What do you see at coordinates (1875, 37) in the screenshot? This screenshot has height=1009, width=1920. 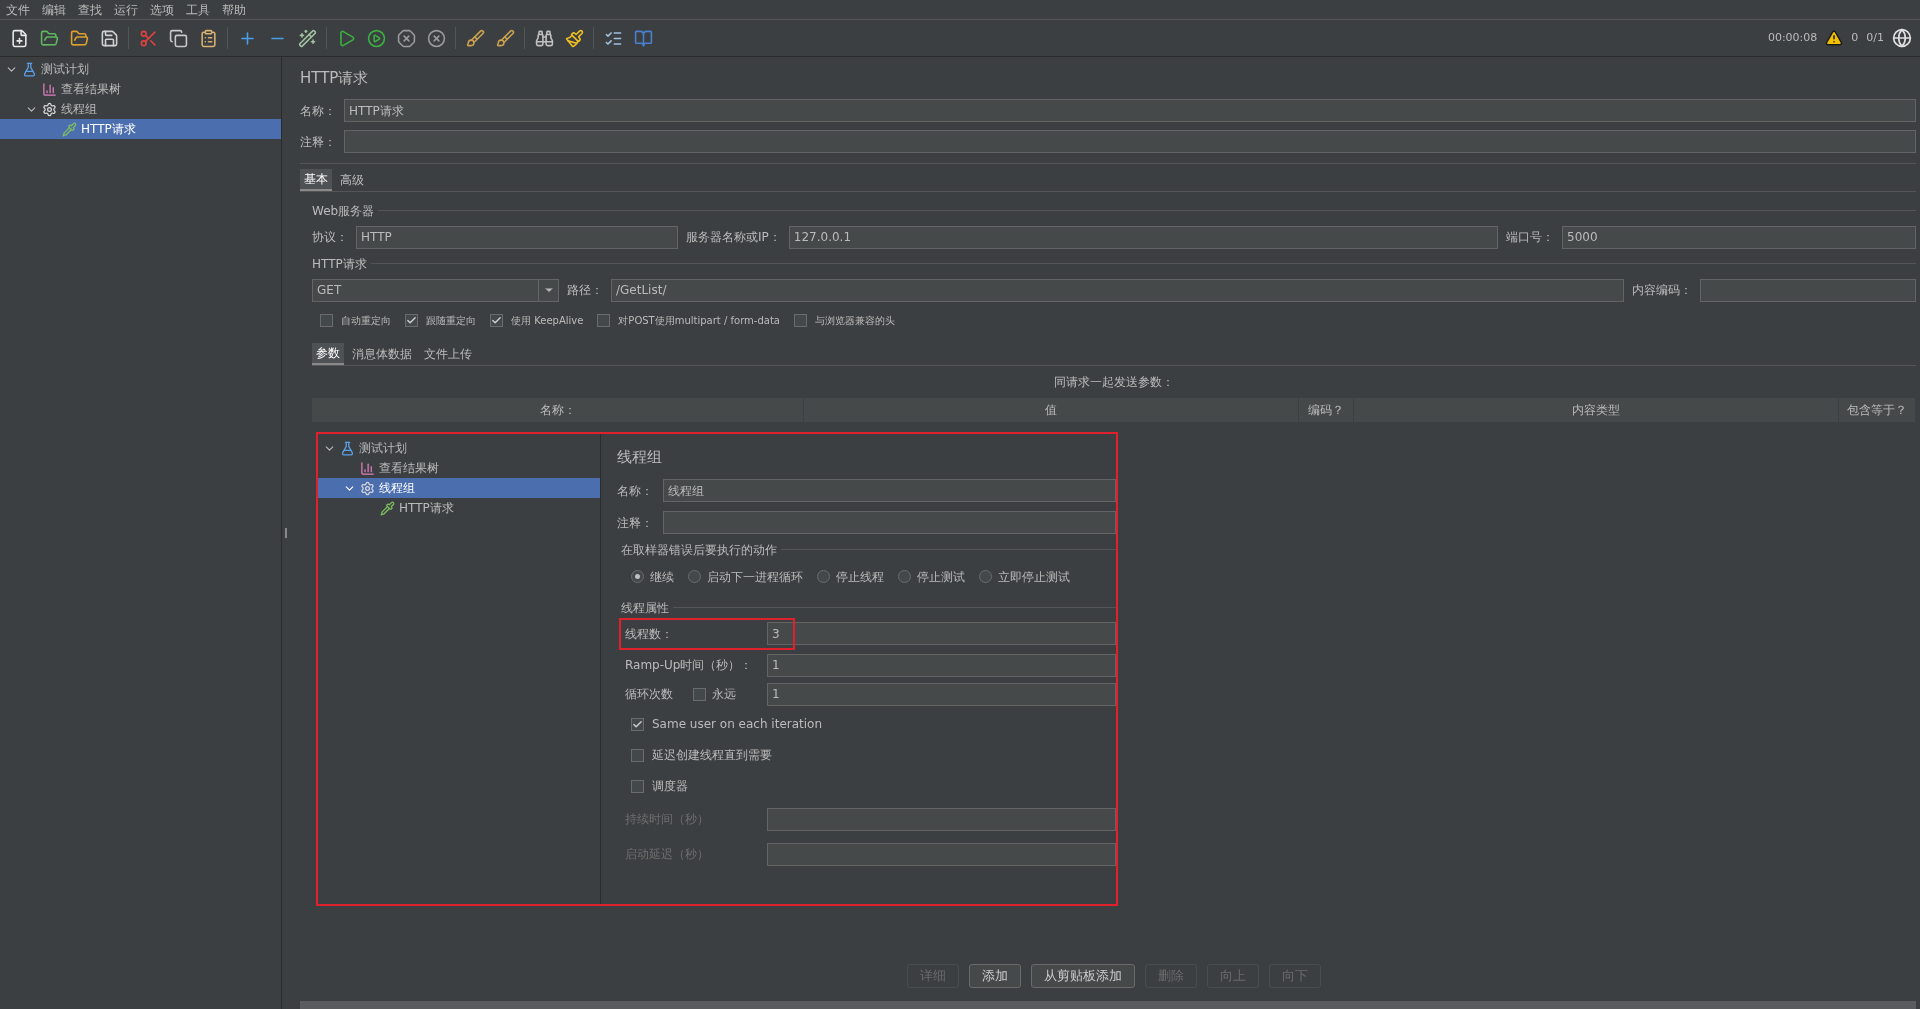 I see `thread-count: 0/1` at bounding box center [1875, 37].